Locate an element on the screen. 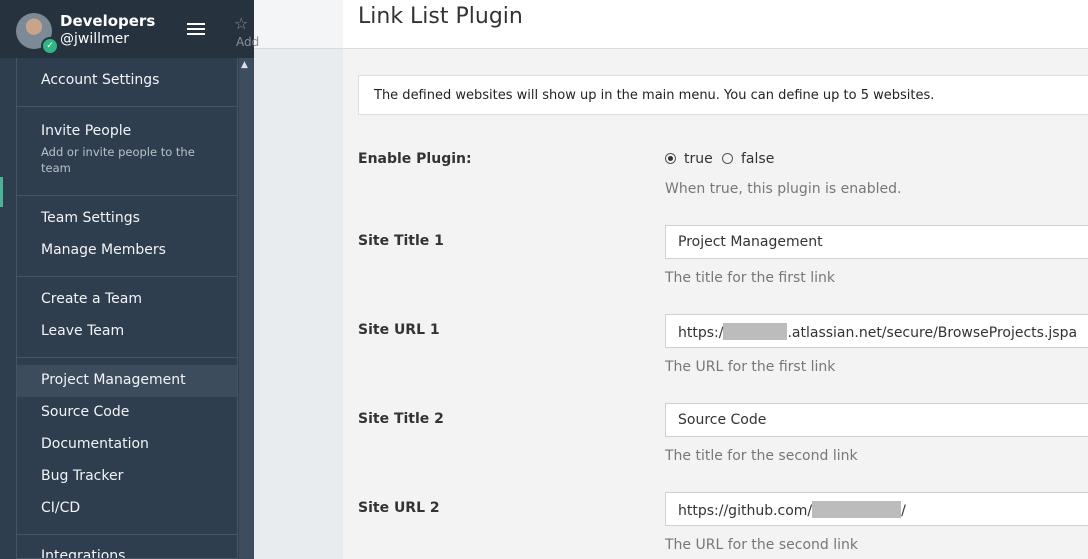 Image resolution: width=1088 pixels, height=559 pixels. channel-header is located at coordinates (298, 24).